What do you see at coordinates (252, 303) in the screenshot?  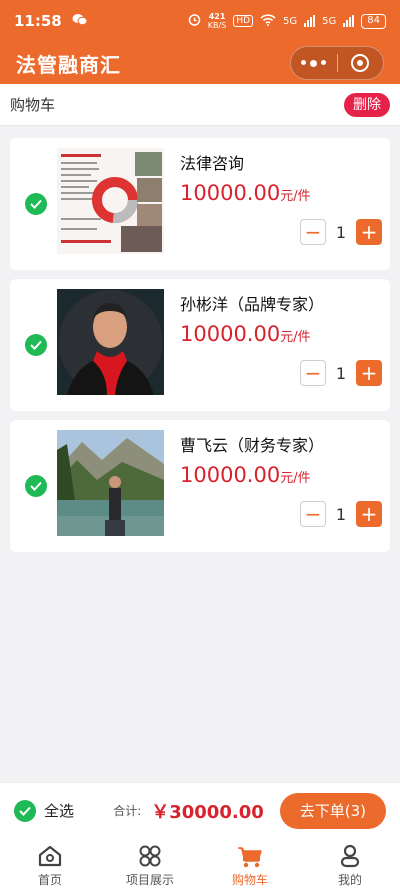 I see `item-name: 孙彬洋（品牌专家）` at bounding box center [252, 303].